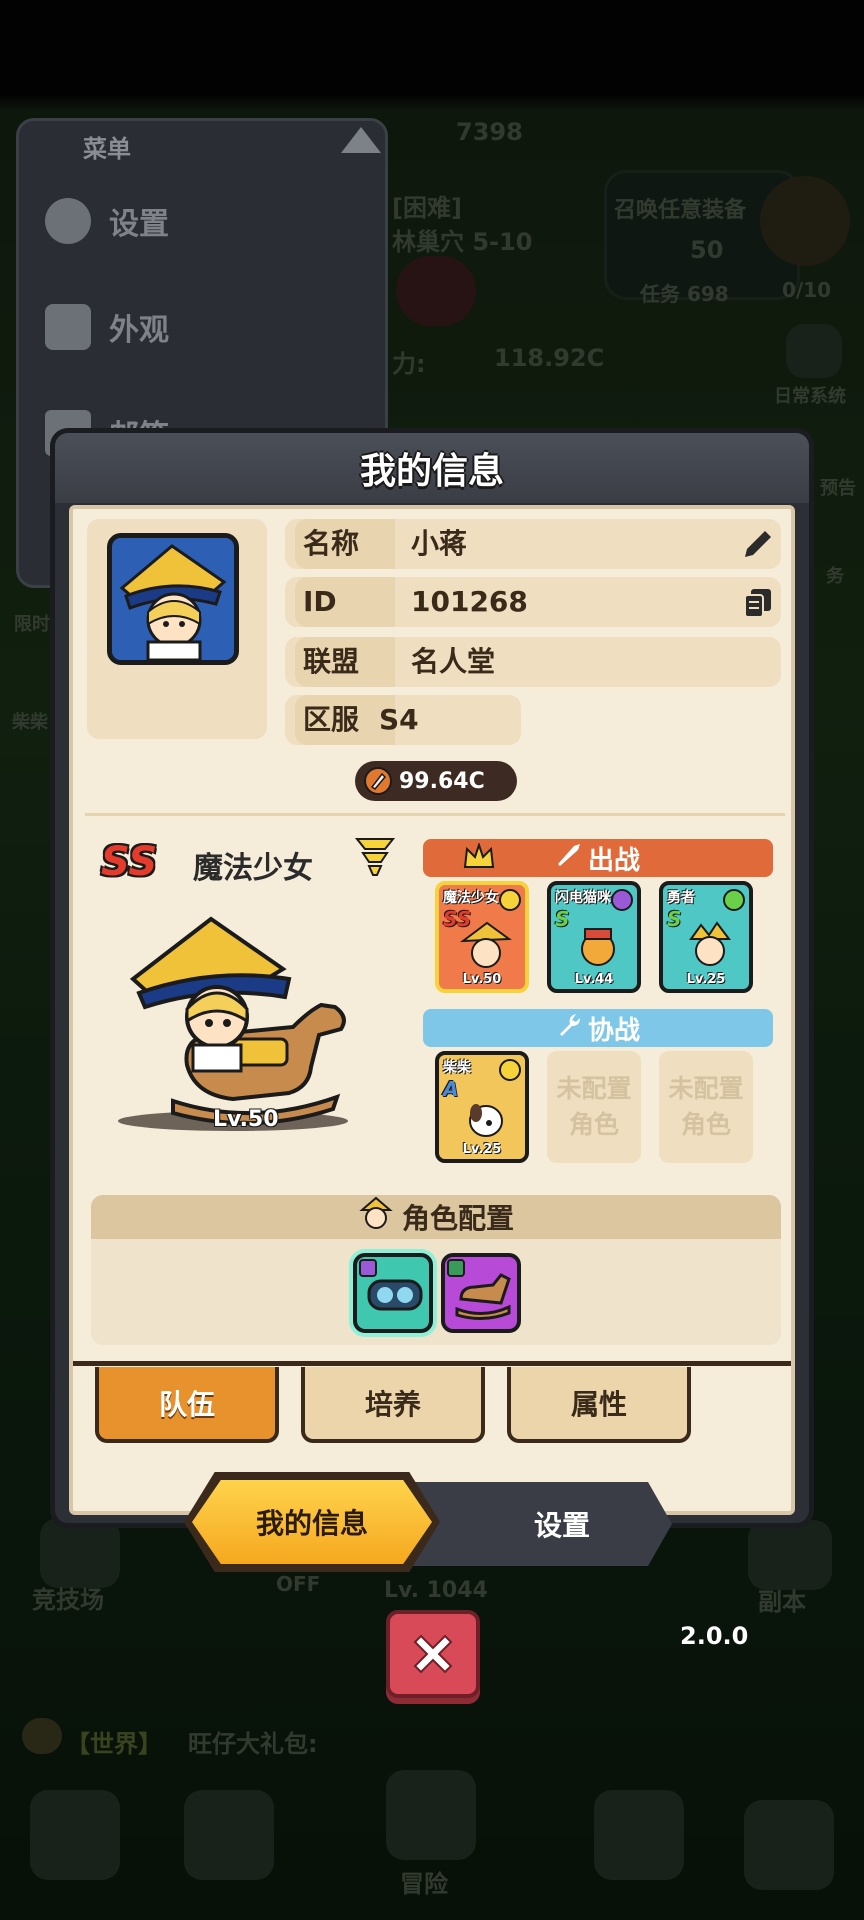 The width and height of the screenshot is (864, 1920). Describe the element at coordinates (107, 221) in the screenshot. I see `menu-item-settings: 设置` at that location.